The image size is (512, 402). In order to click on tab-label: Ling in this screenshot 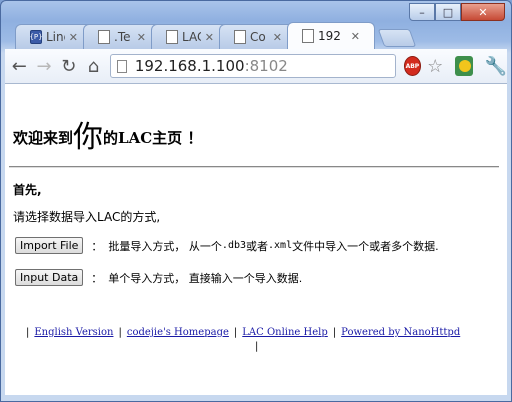, I will do `click(55, 37)`.